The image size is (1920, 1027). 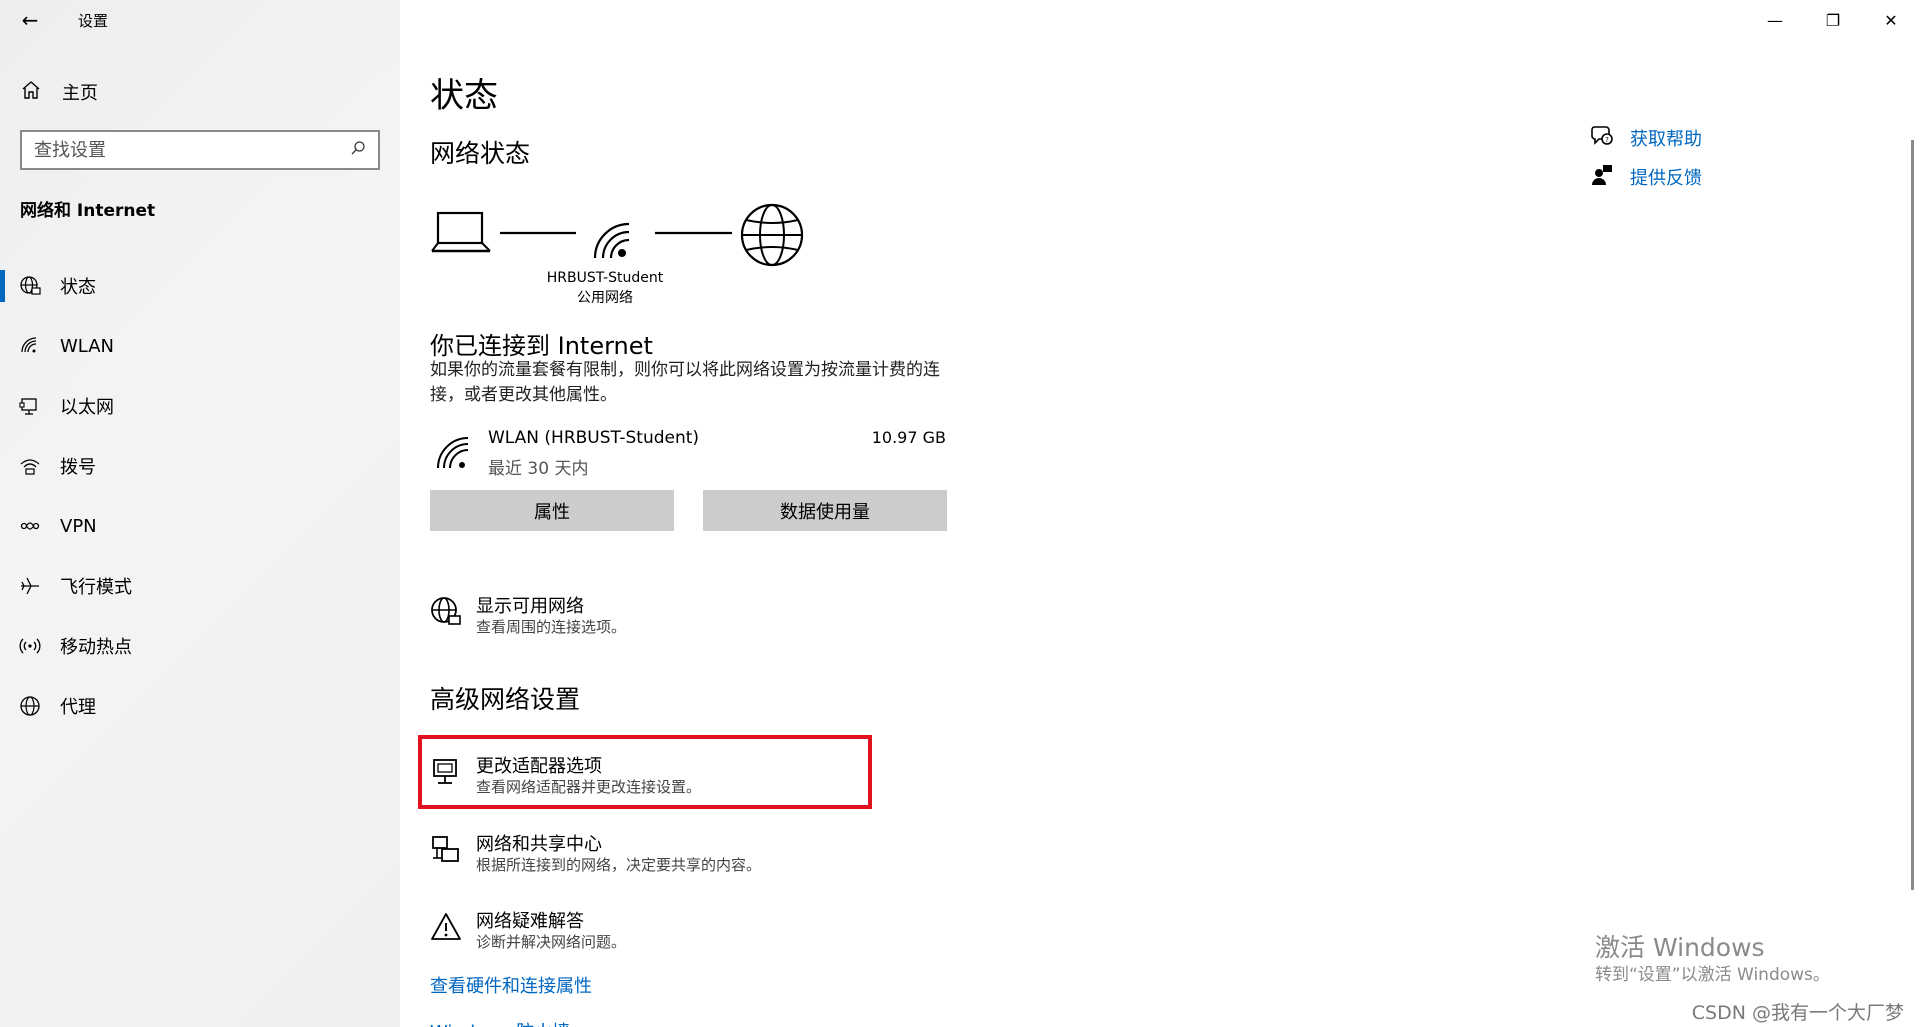 I want to click on hardware-properties-link: 查看硬件和连接属性, so click(x=511, y=985).